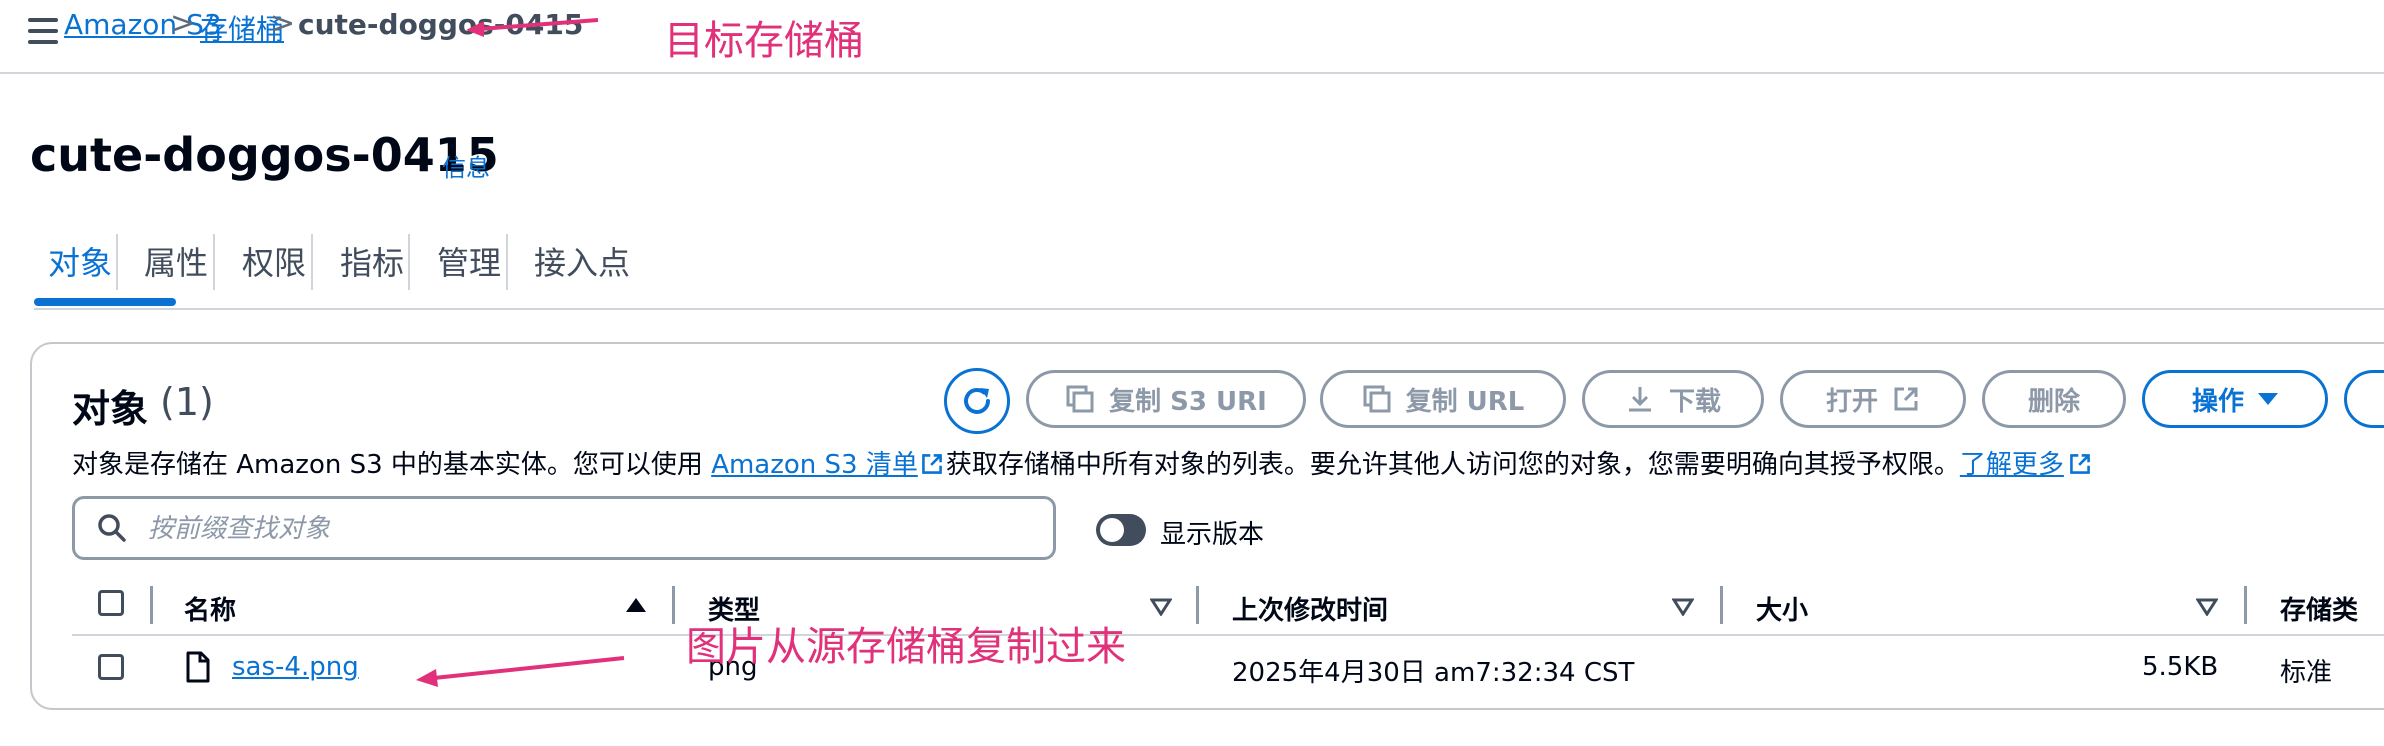  I want to click on objects-heading: 对象, so click(110, 409).